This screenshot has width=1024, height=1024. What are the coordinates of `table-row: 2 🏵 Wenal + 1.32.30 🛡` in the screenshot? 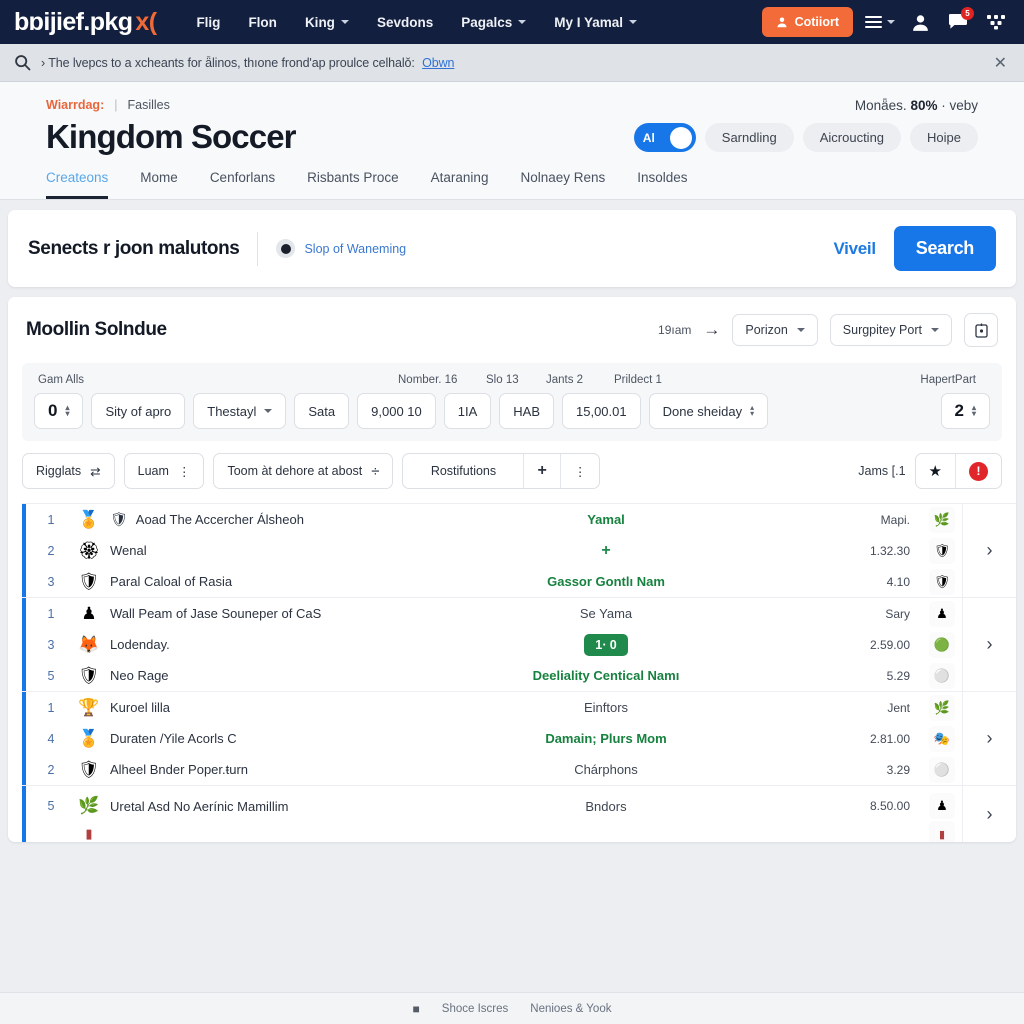 It's located at (494, 550).